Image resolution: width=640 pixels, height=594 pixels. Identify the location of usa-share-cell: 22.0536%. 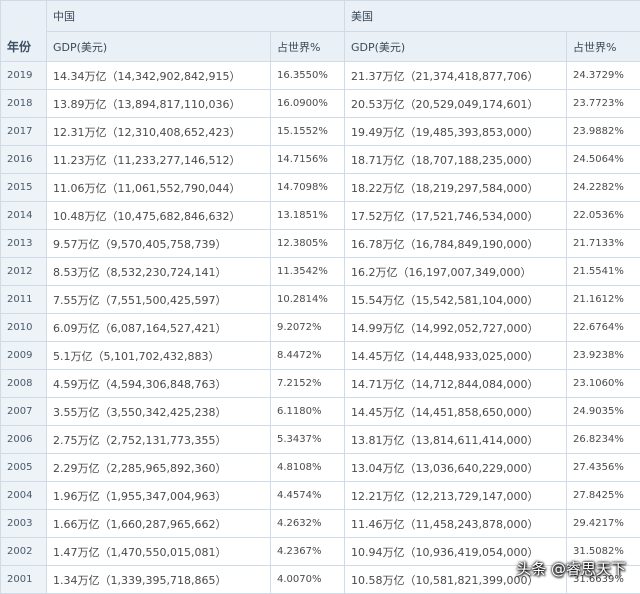
(603, 216).